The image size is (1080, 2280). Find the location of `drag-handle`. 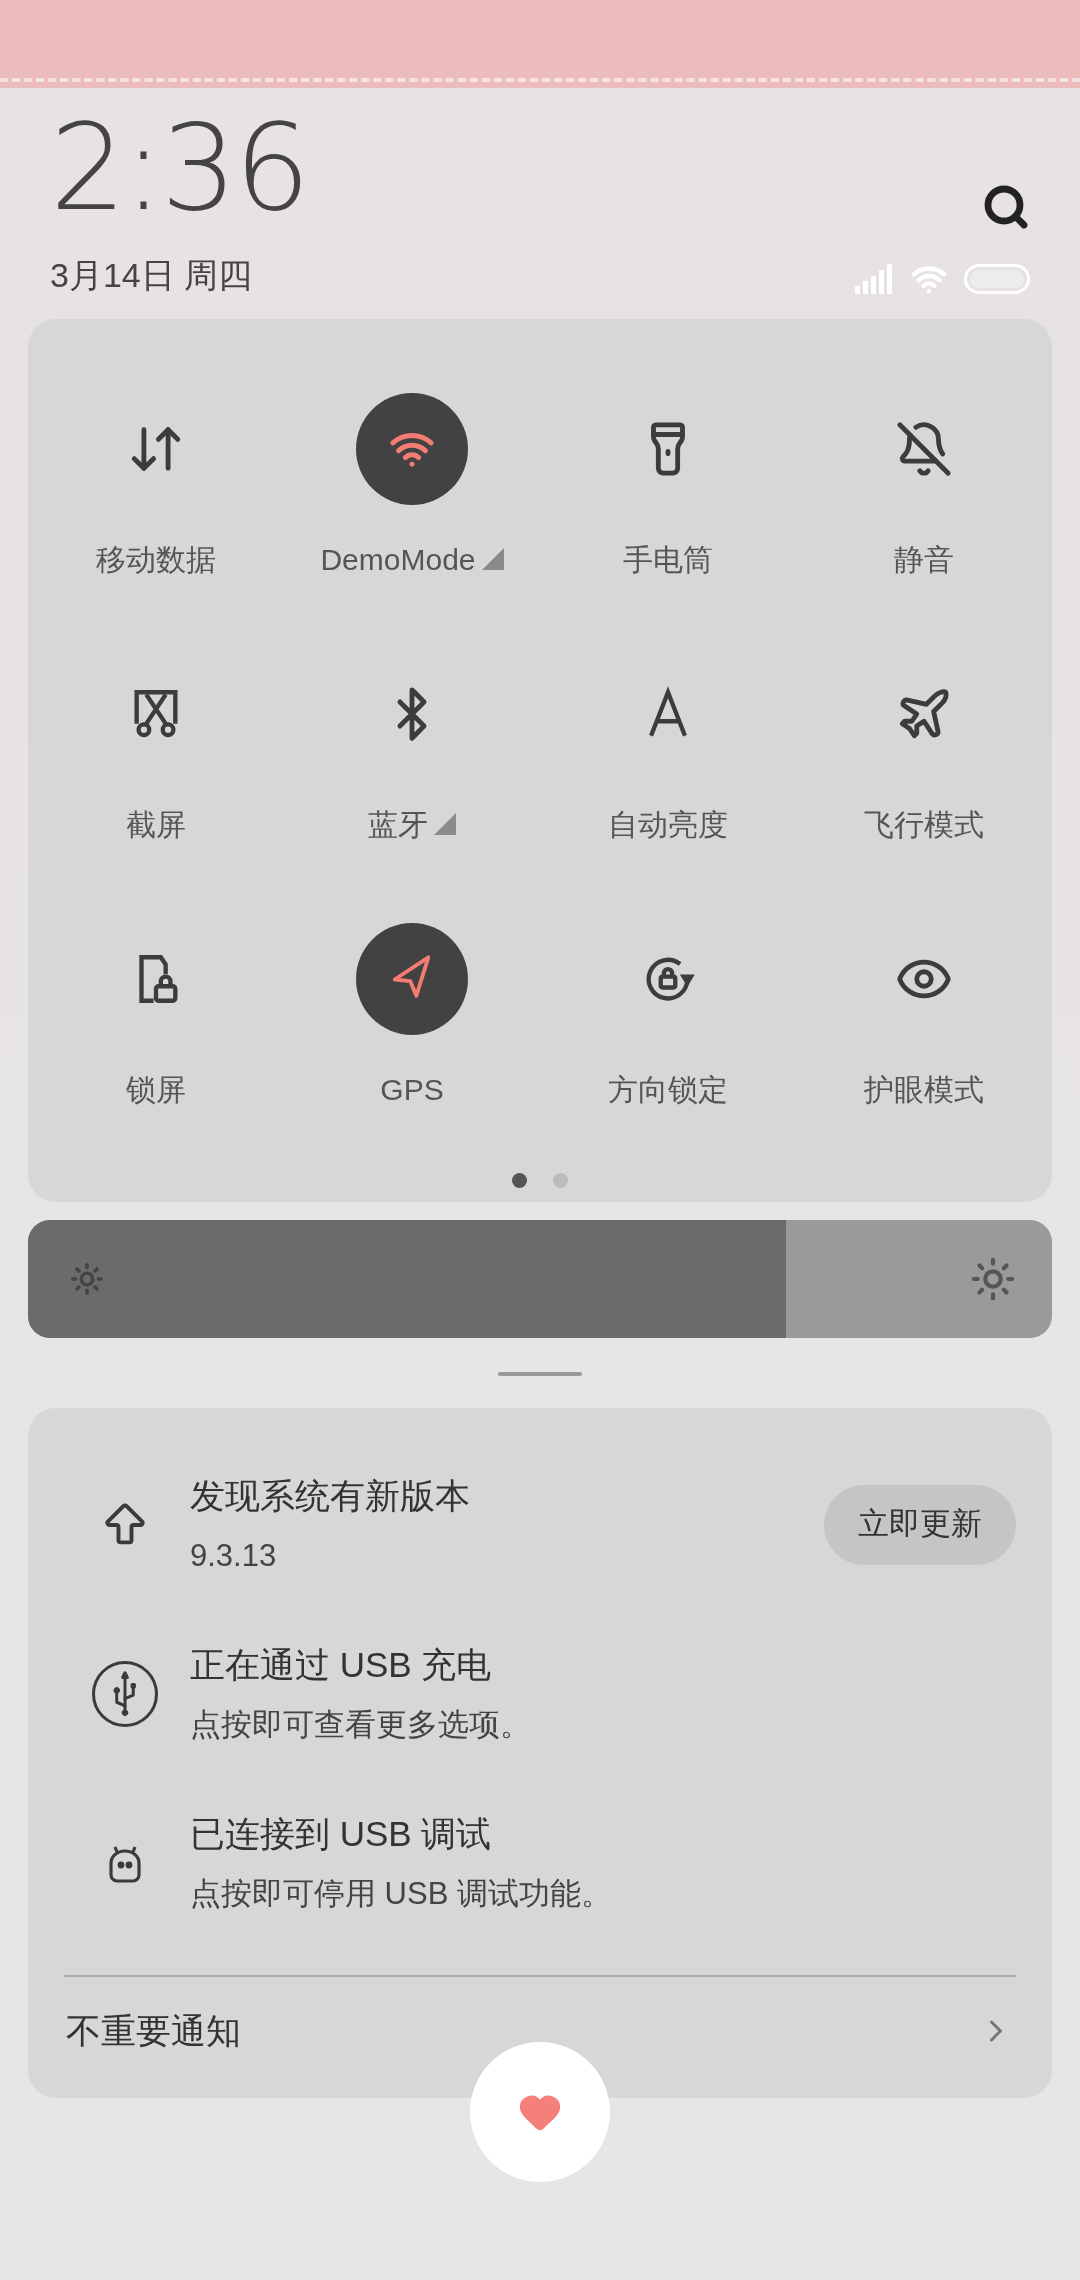

drag-handle is located at coordinates (540, 1374).